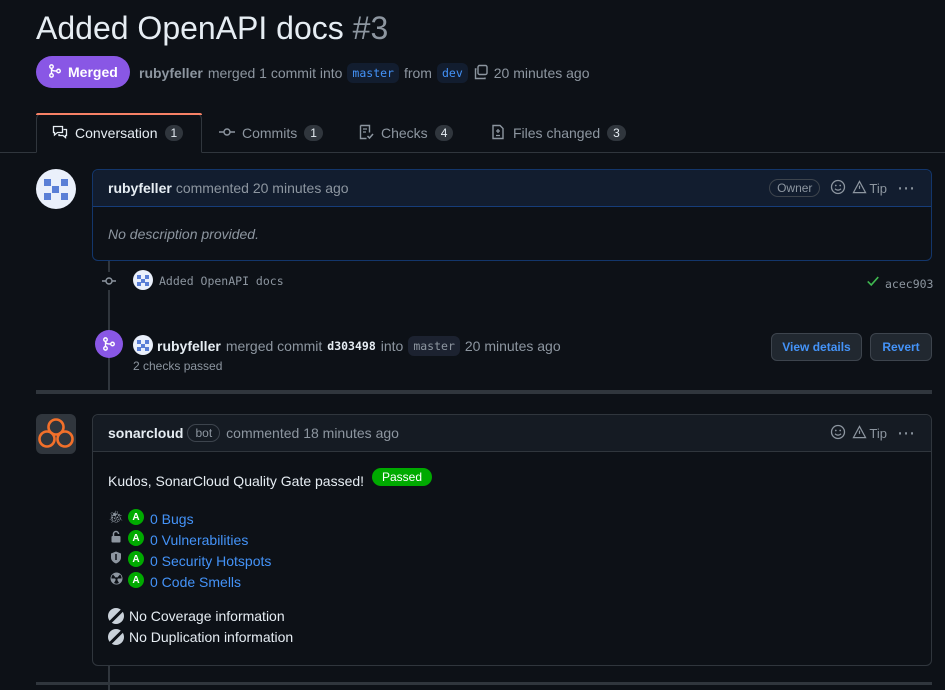 This screenshot has width=945, height=690. I want to click on pr-number: #3, so click(370, 28).